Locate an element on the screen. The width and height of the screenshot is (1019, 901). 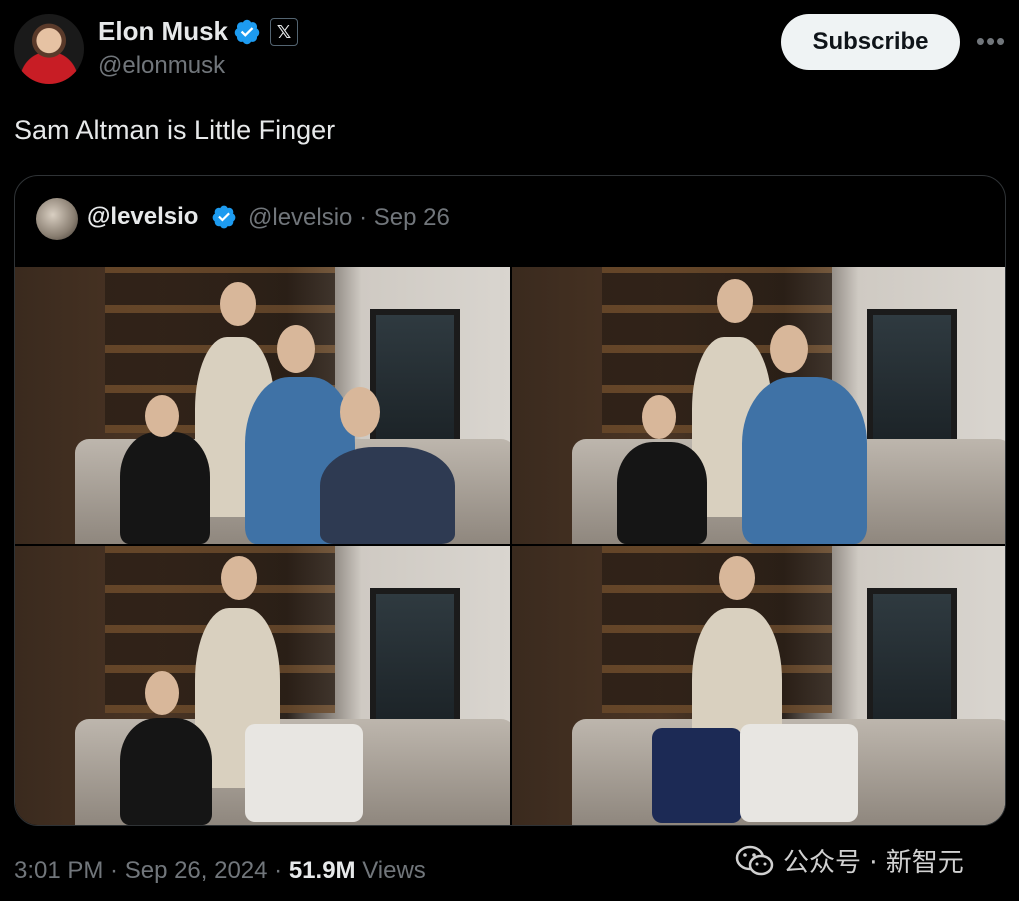
more-options-icon: ••• is located at coordinates (991, 41).